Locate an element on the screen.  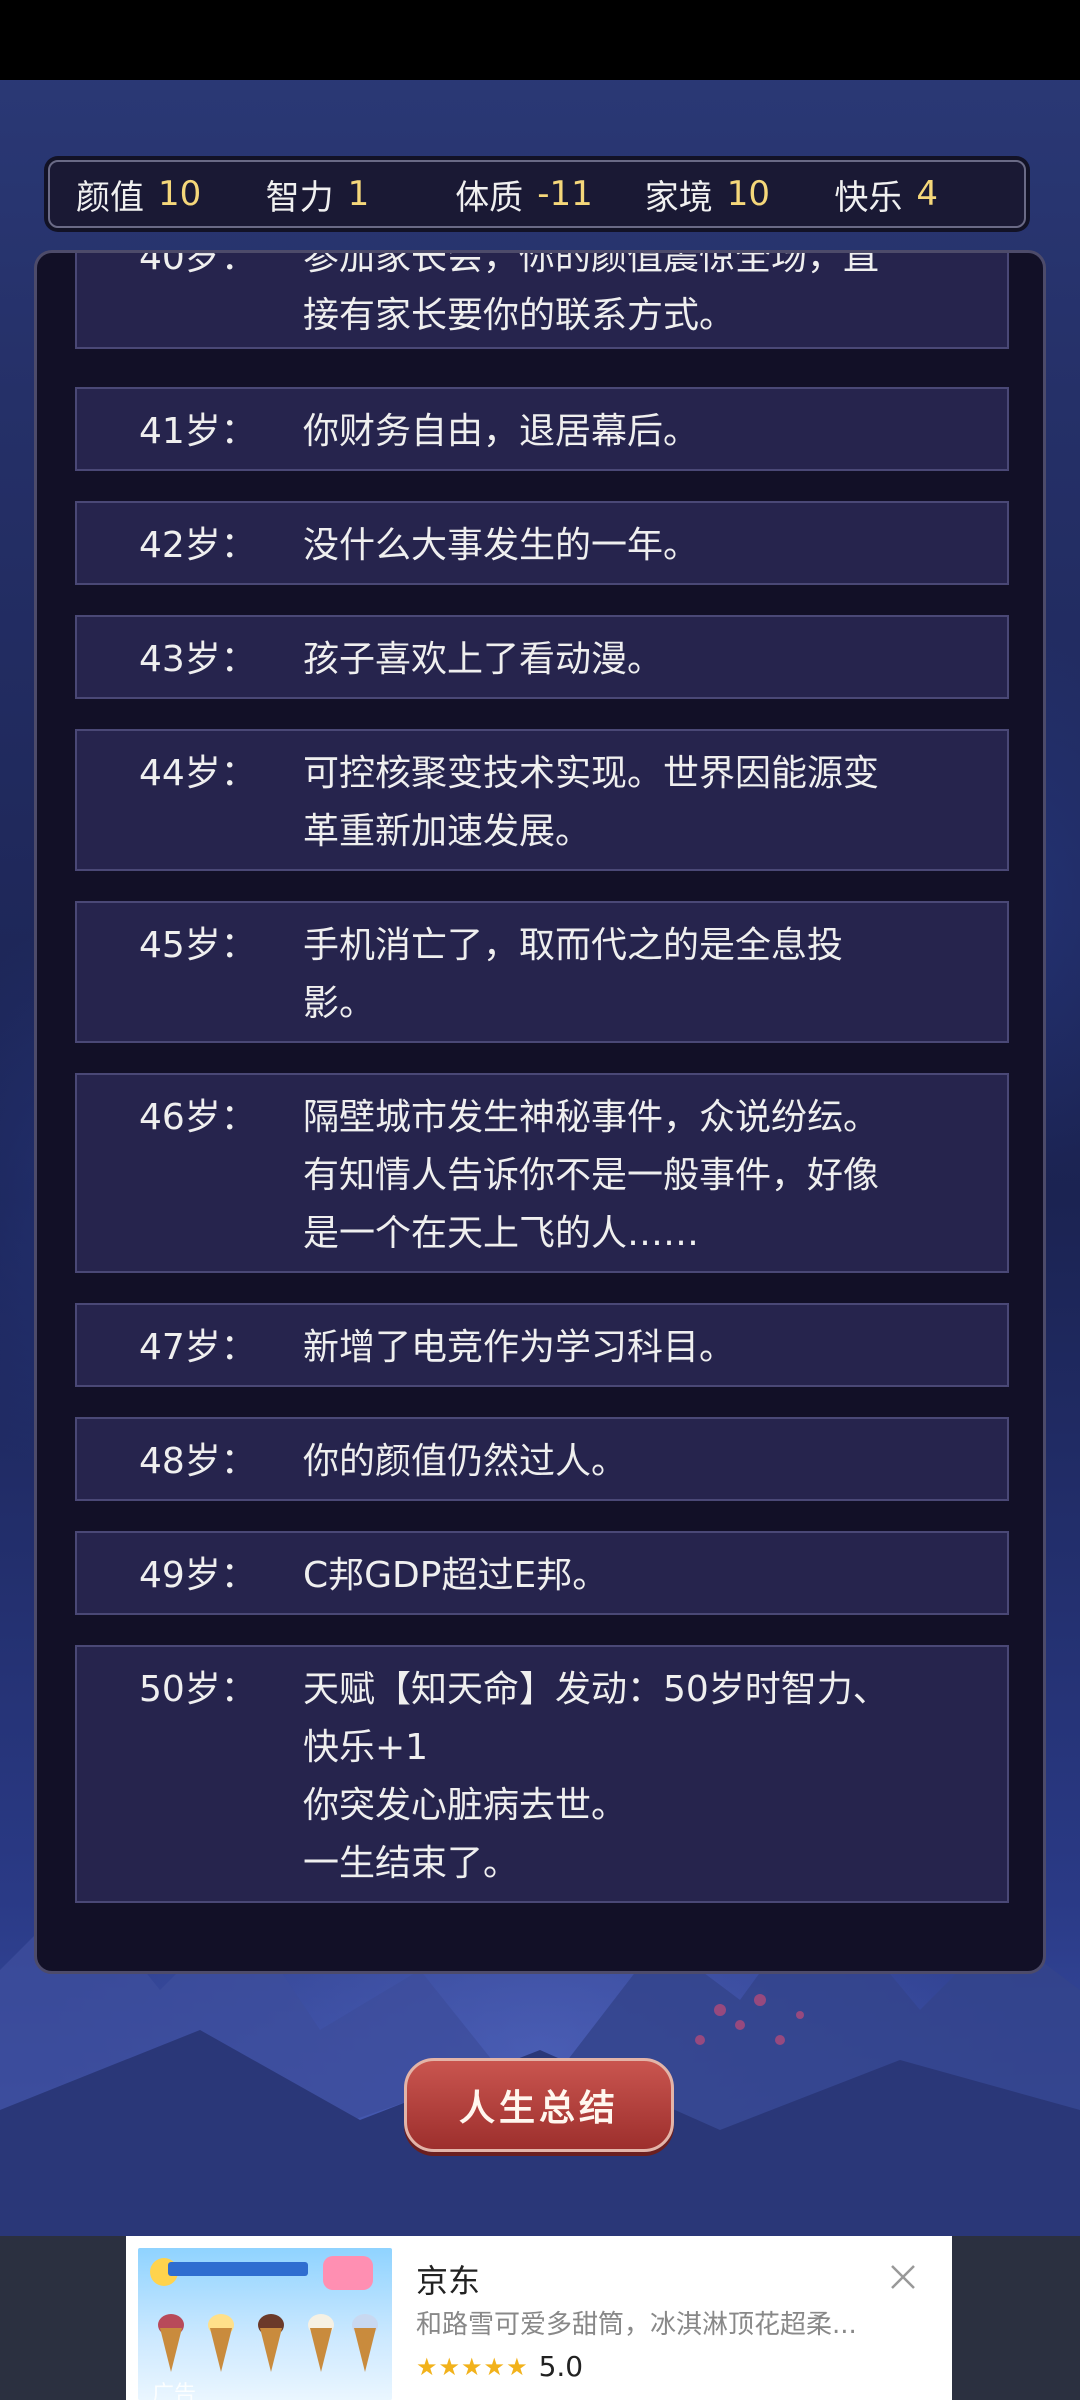
event-age: 45岁： is located at coordinates (198, 945).